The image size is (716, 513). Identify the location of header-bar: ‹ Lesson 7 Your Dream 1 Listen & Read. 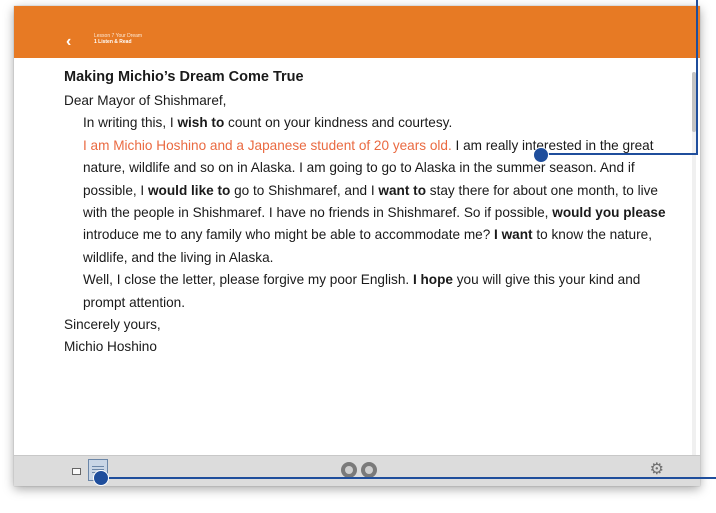
(357, 32).